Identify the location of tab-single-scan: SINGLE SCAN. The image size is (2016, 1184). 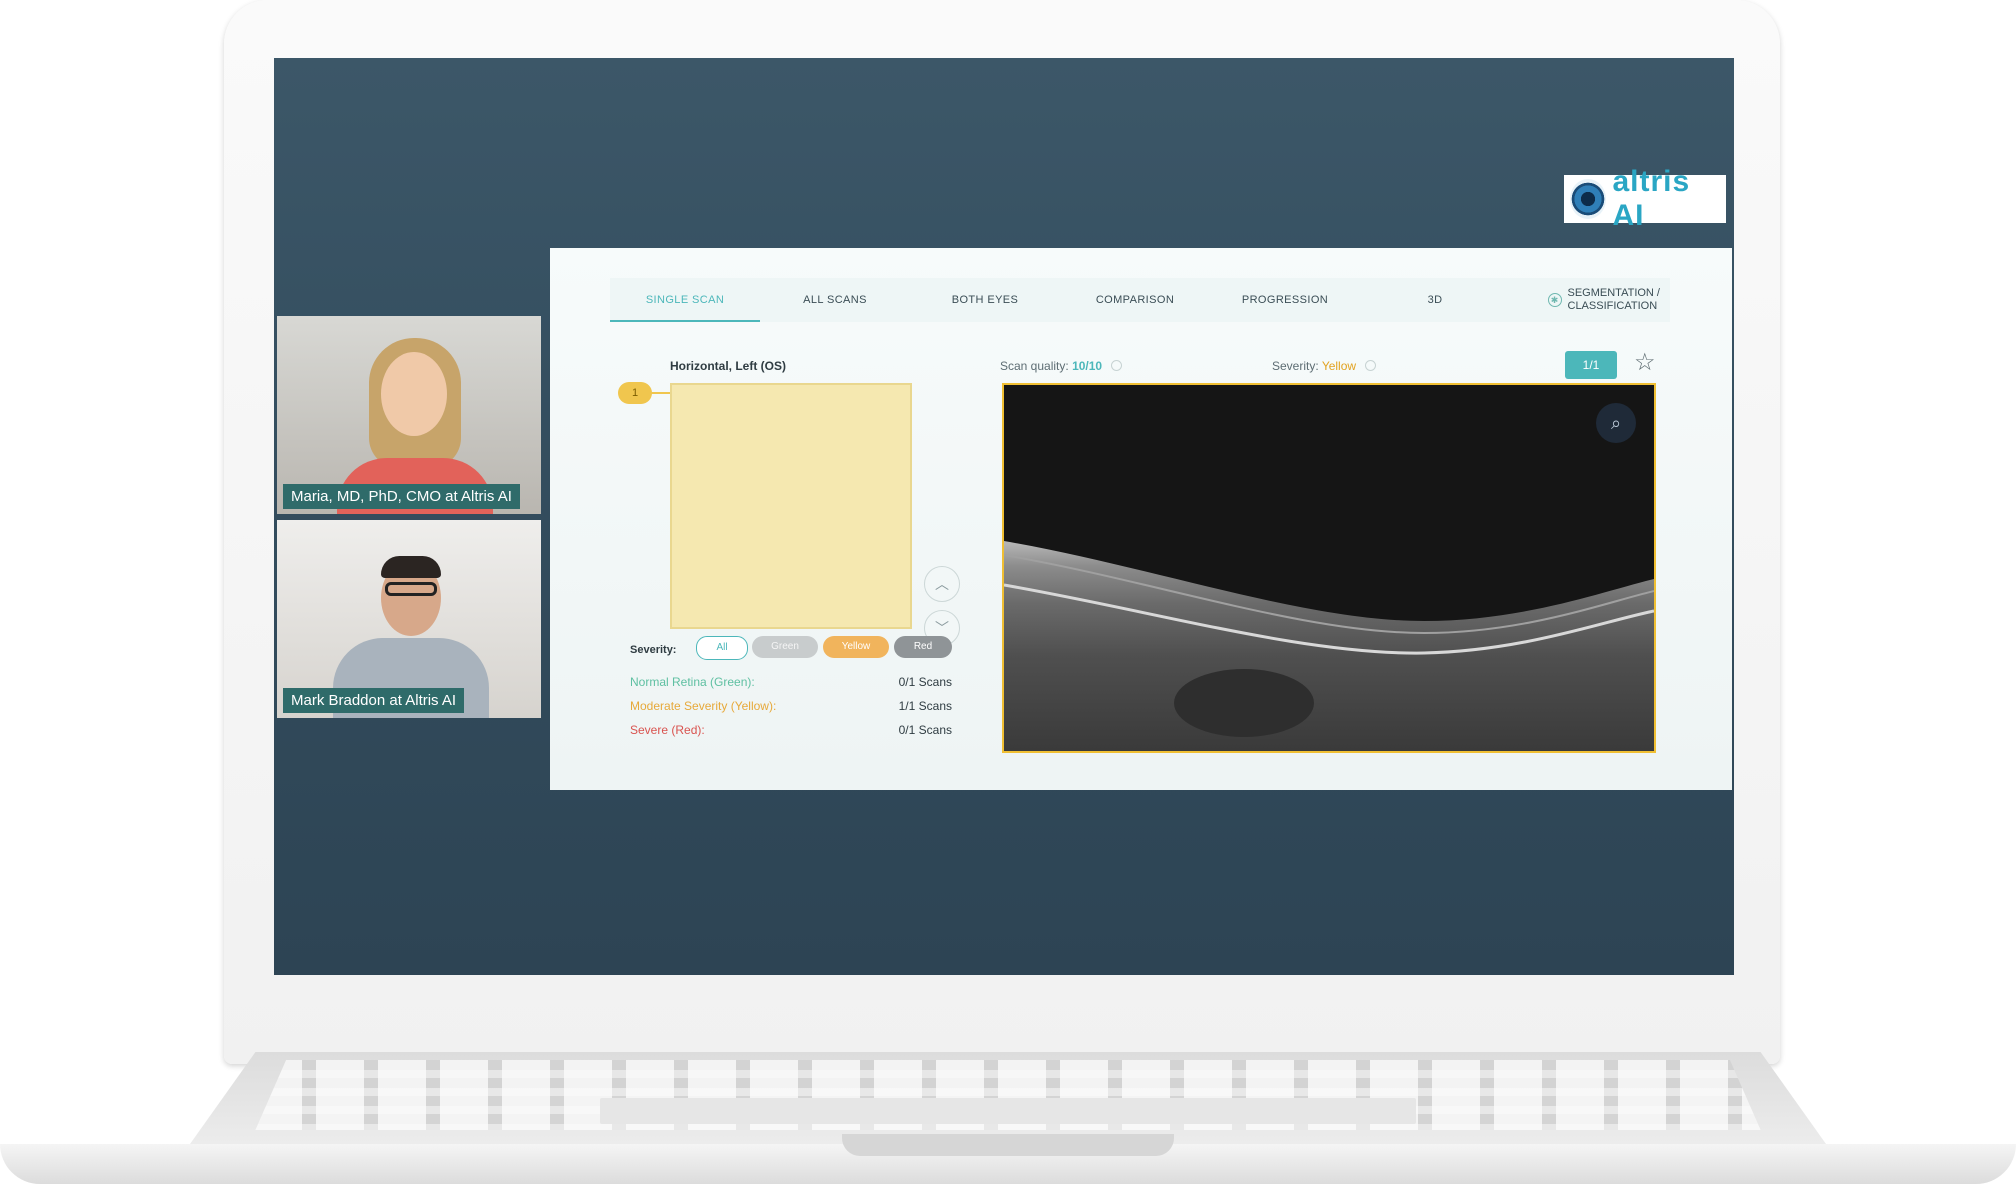
(685, 308).